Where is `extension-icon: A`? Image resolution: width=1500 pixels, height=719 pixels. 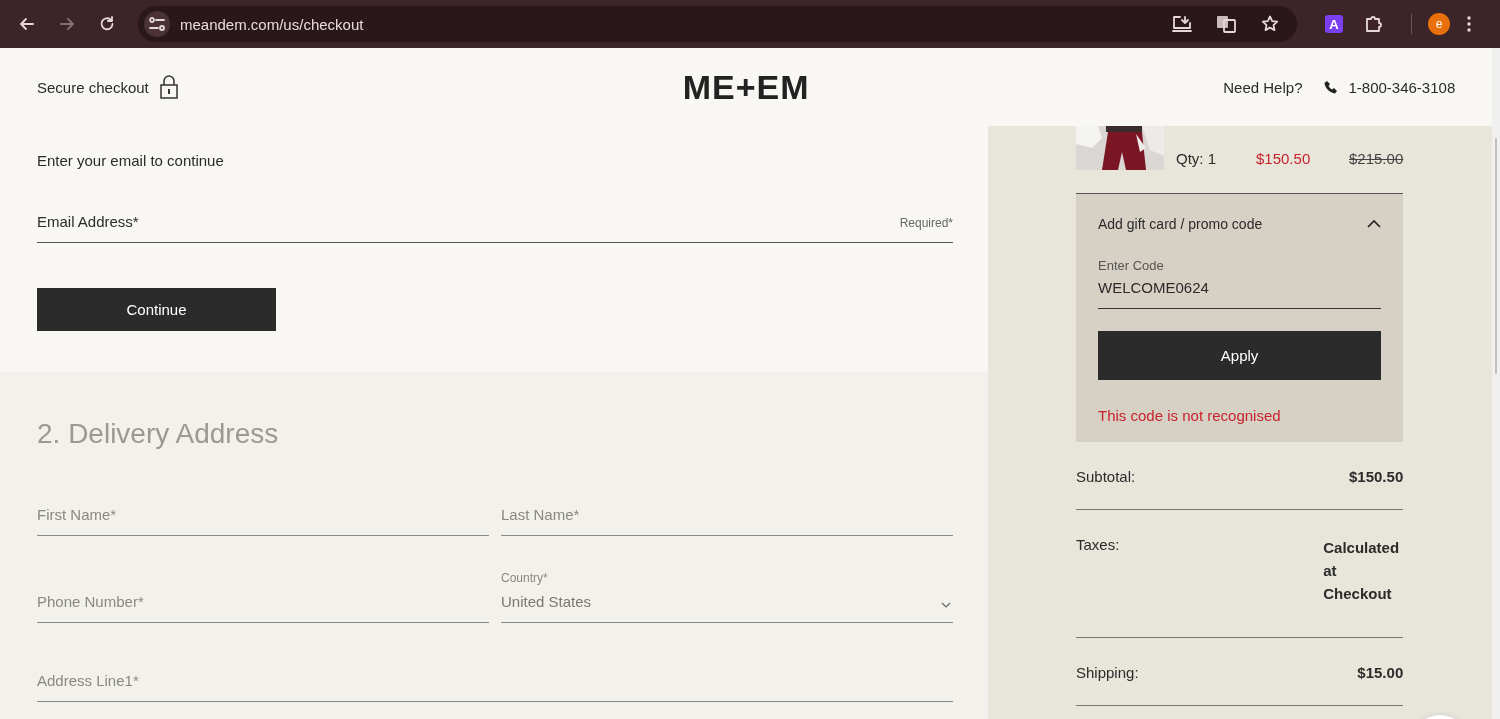
extension-icon: A is located at coordinates (1334, 24).